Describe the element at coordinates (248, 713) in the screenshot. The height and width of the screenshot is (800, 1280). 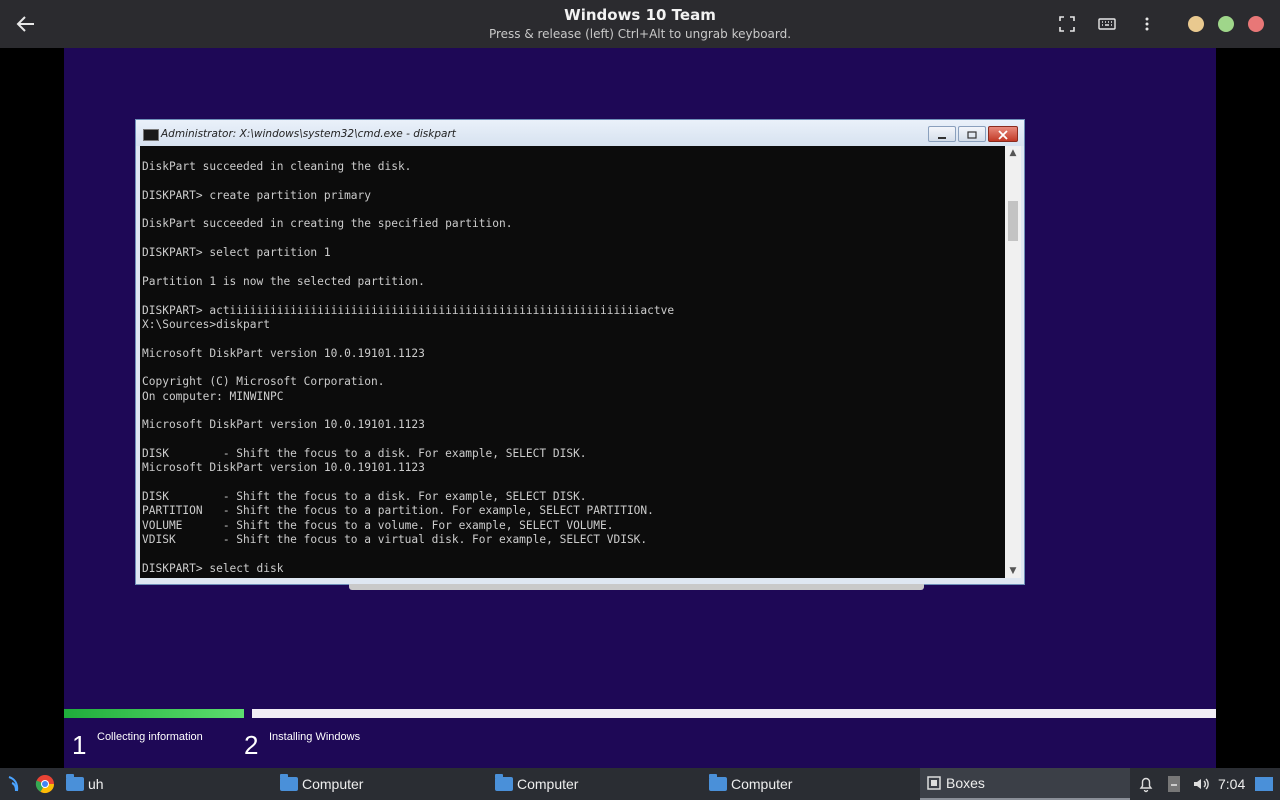
I see `progress-separator` at that location.